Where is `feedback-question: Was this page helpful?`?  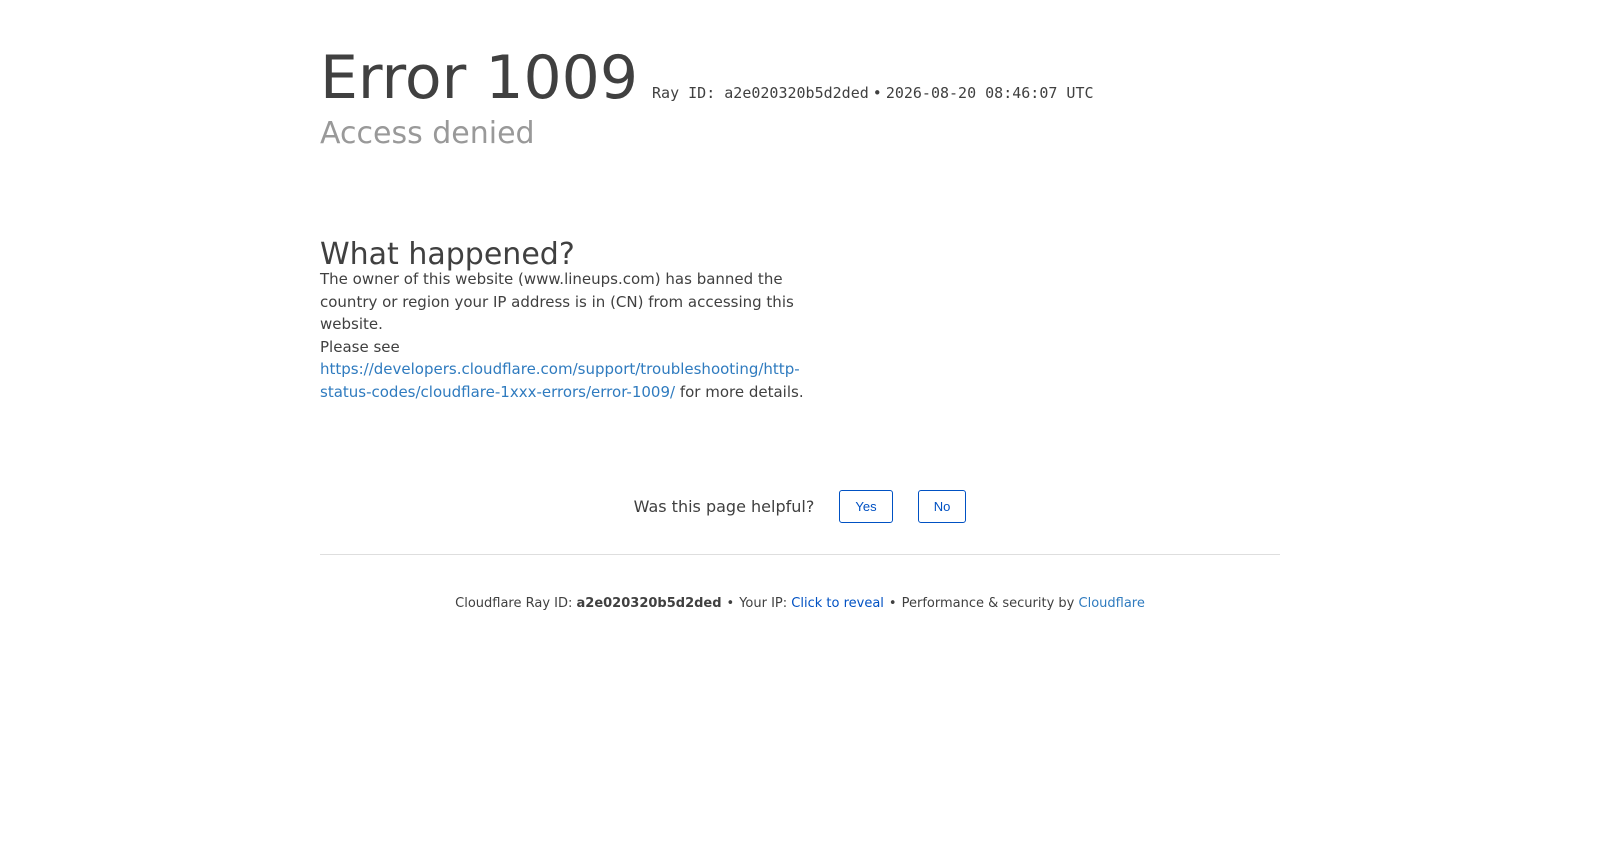 feedback-question: Was this page helpful? is located at coordinates (724, 506).